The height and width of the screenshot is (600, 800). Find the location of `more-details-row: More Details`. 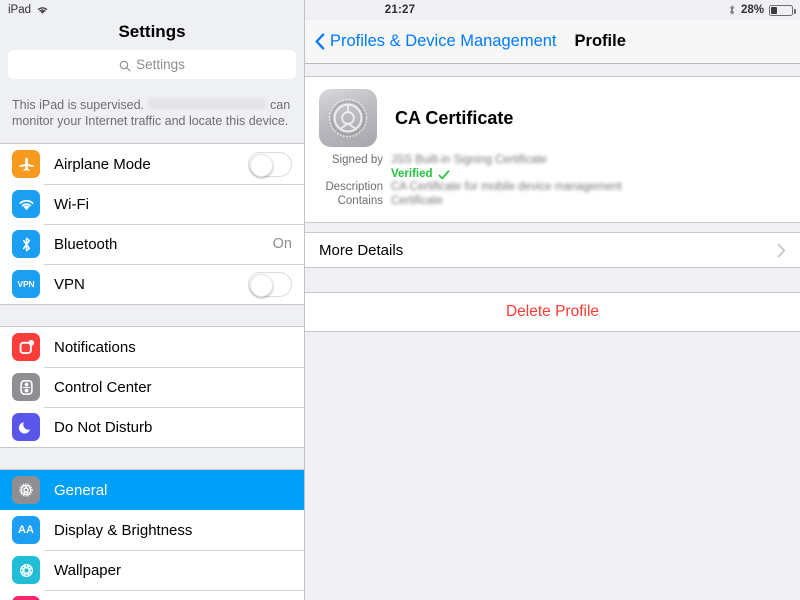

more-details-row: More Details is located at coordinates (552, 250).